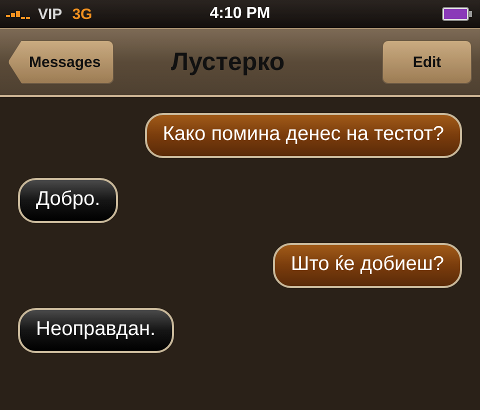 The height and width of the screenshot is (410, 480). Describe the element at coordinates (96, 330) in the screenshot. I see `received-message: Неоправдан.` at that location.